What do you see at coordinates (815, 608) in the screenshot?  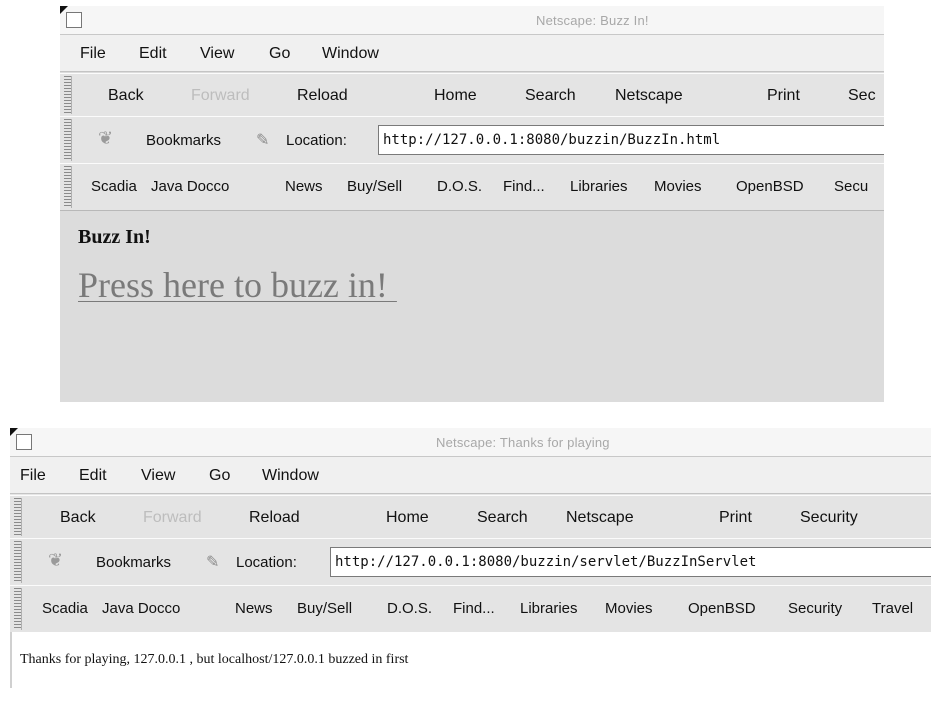 I see `bookmark-security: Security` at bounding box center [815, 608].